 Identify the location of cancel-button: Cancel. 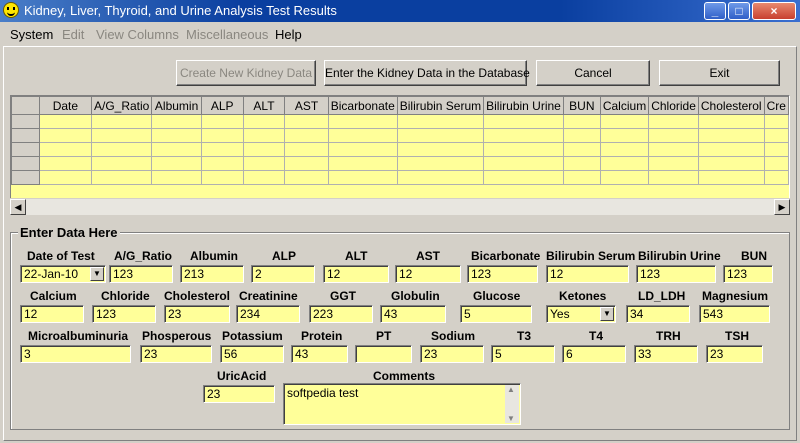
(593, 73).